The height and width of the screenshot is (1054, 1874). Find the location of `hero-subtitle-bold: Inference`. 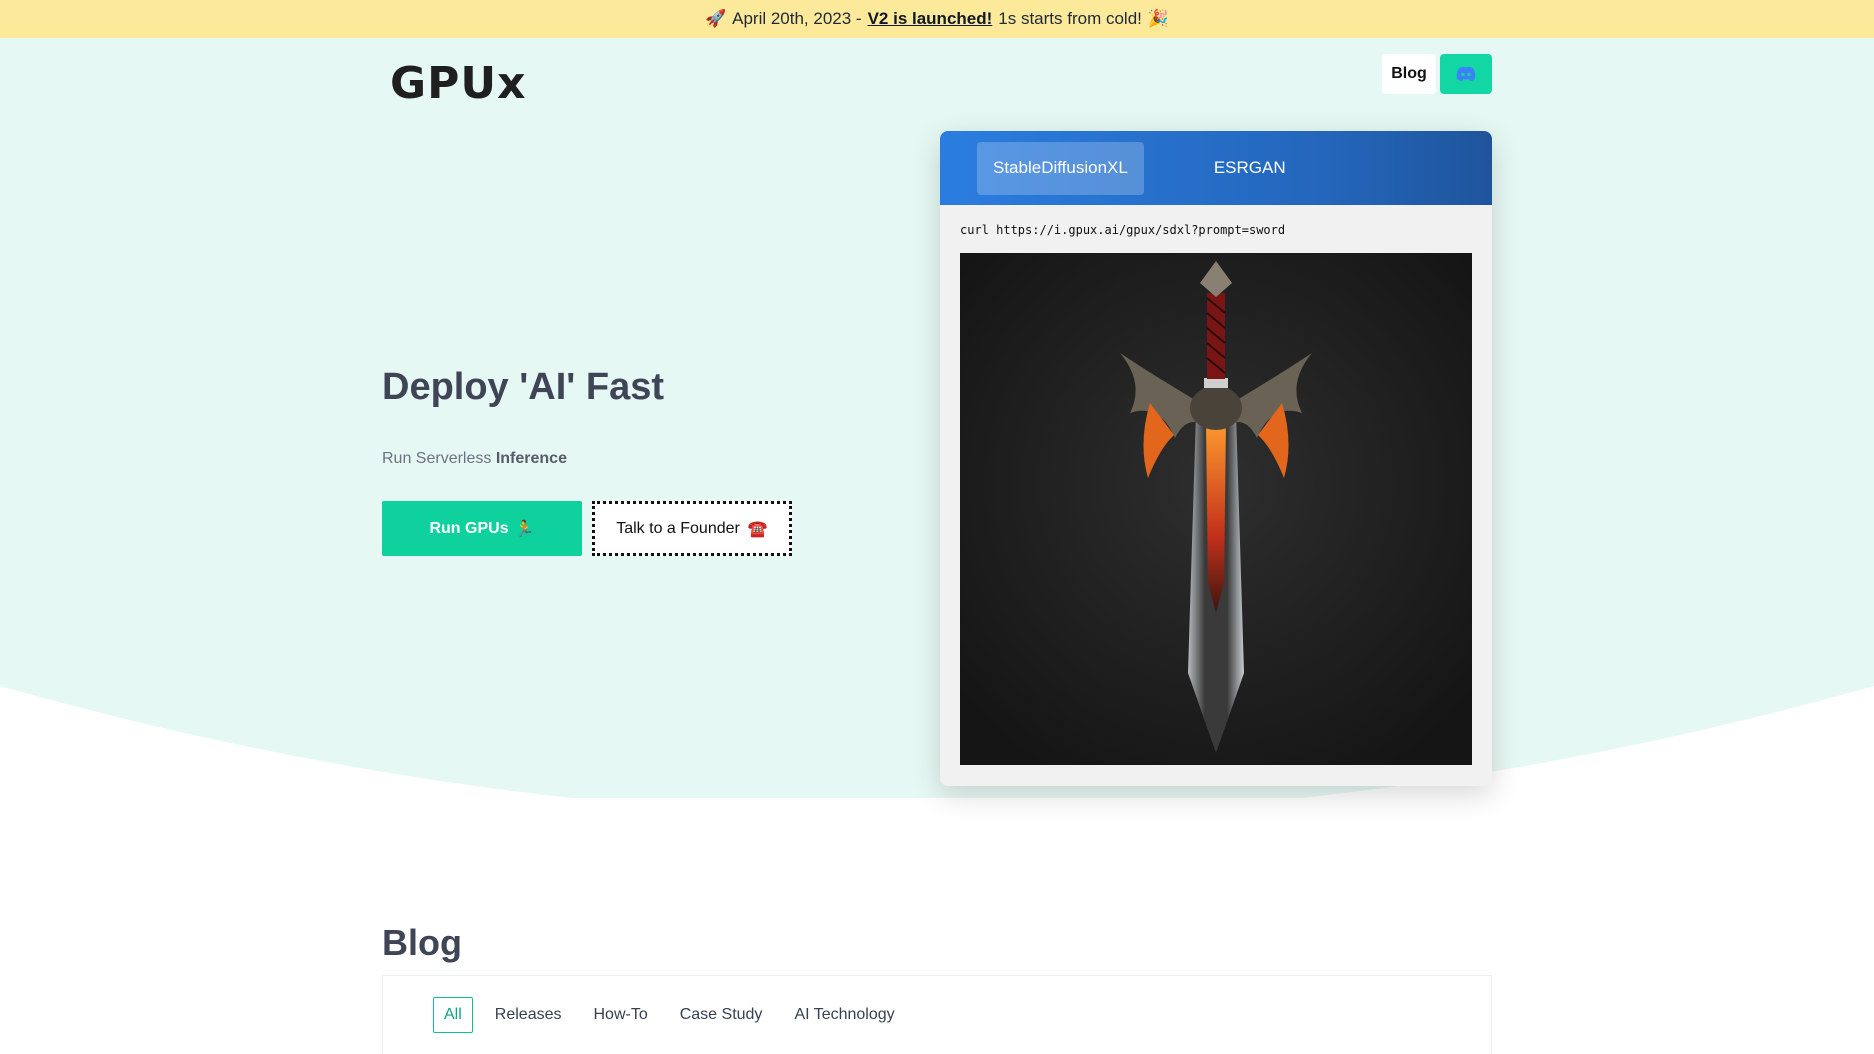

hero-subtitle-bold: Inference is located at coordinates (531, 458).